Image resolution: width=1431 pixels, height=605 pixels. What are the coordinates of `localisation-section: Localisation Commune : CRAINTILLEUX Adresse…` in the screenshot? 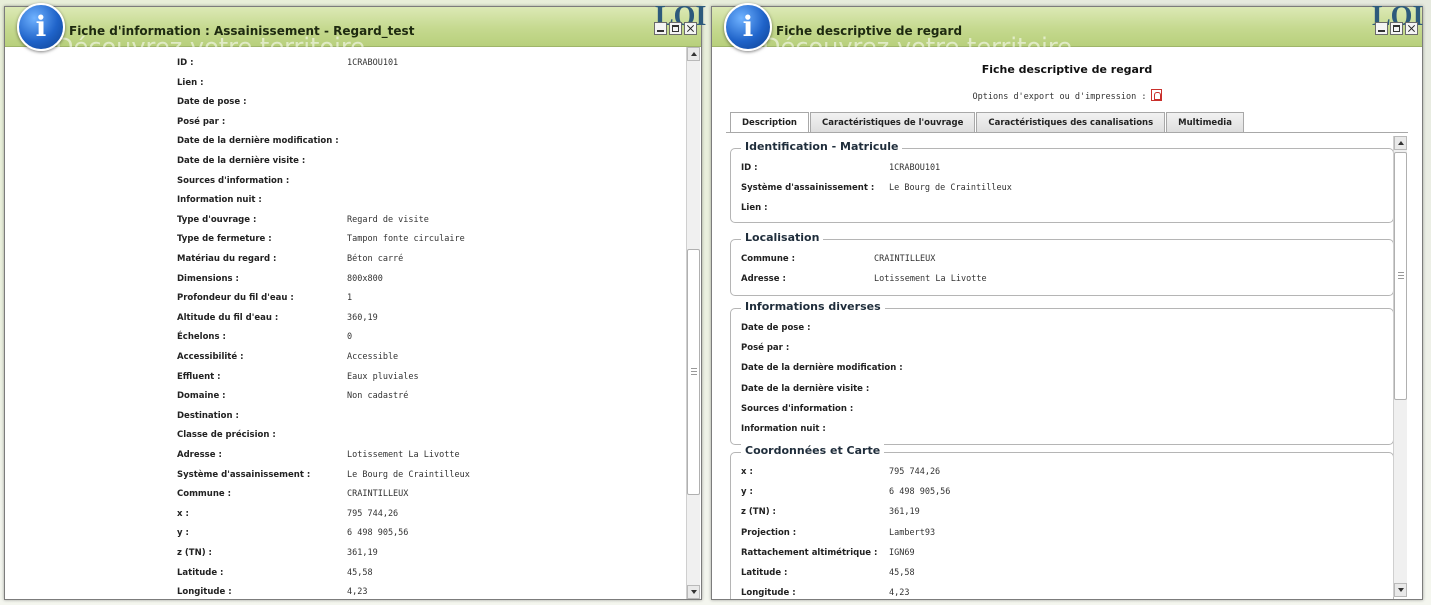 It's located at (1062, 263).